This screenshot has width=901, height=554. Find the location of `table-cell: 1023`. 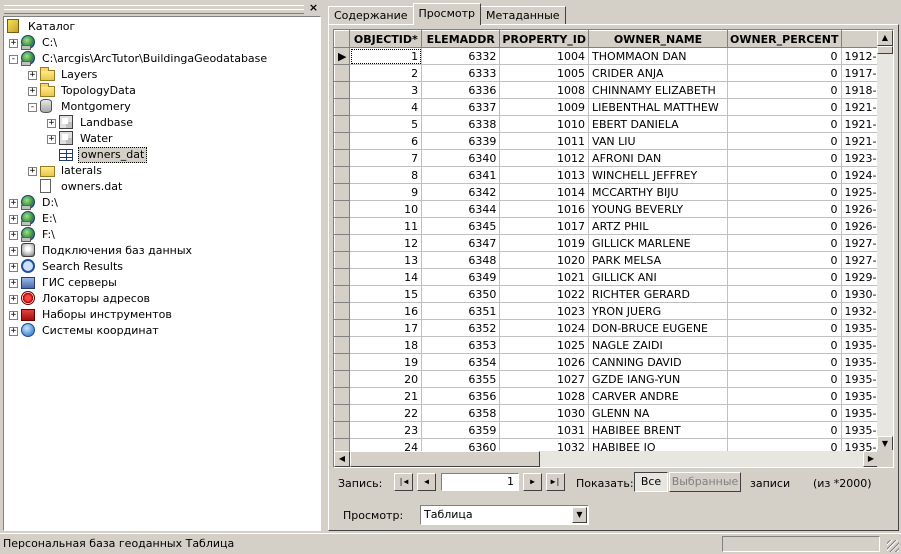

table-cell: 1023 is located at coordinates (544, 311).